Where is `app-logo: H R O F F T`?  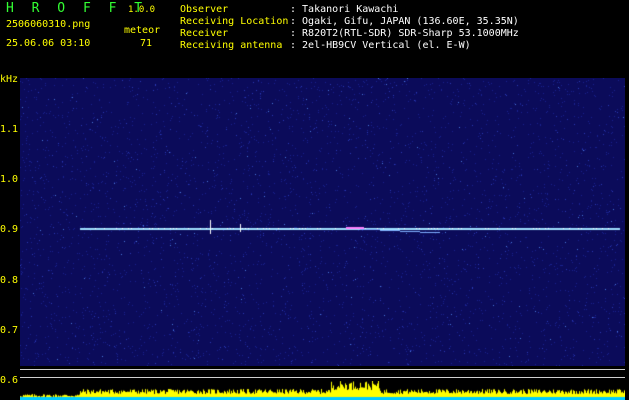
app-logo: H R O F F T is located at coordinates (77, 8).